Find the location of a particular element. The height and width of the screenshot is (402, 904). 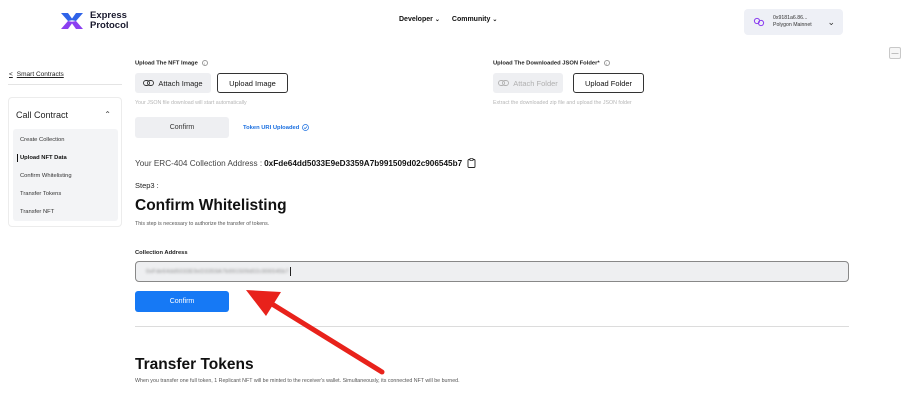

upload-image-button: Upload Image is located at coordinates (252, 83).